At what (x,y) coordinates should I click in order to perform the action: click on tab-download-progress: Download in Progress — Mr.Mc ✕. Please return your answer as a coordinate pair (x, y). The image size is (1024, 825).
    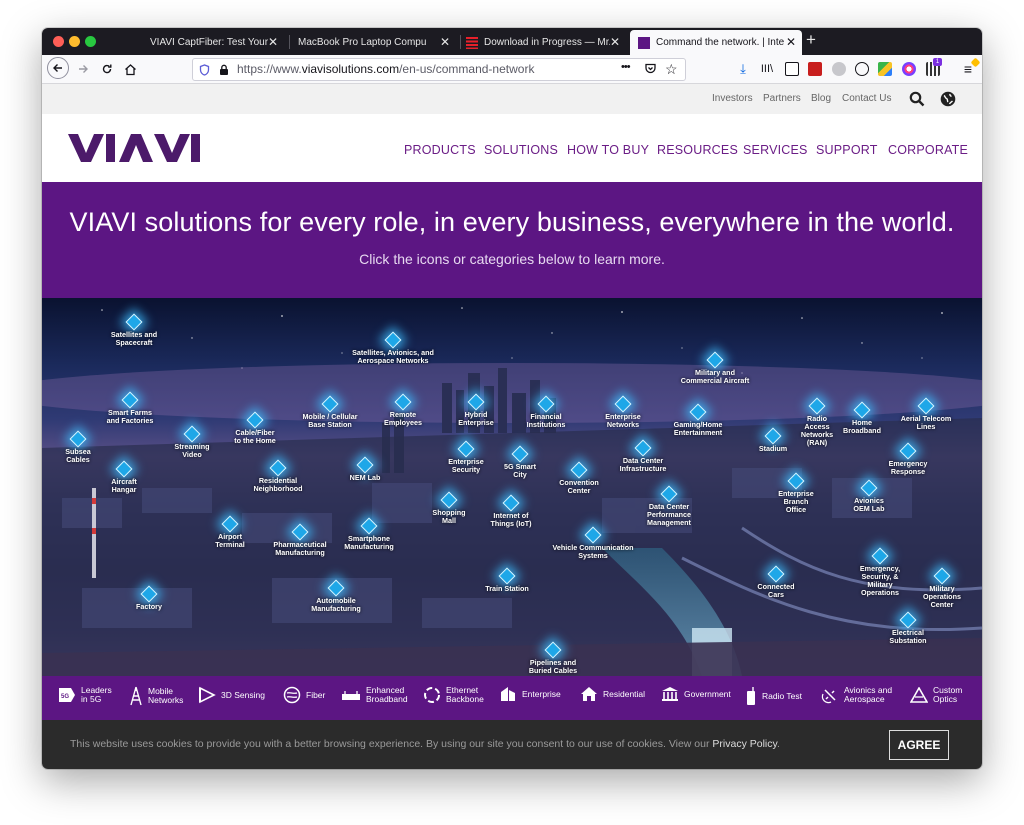
    Looking at the image, I should click on (546, 42).